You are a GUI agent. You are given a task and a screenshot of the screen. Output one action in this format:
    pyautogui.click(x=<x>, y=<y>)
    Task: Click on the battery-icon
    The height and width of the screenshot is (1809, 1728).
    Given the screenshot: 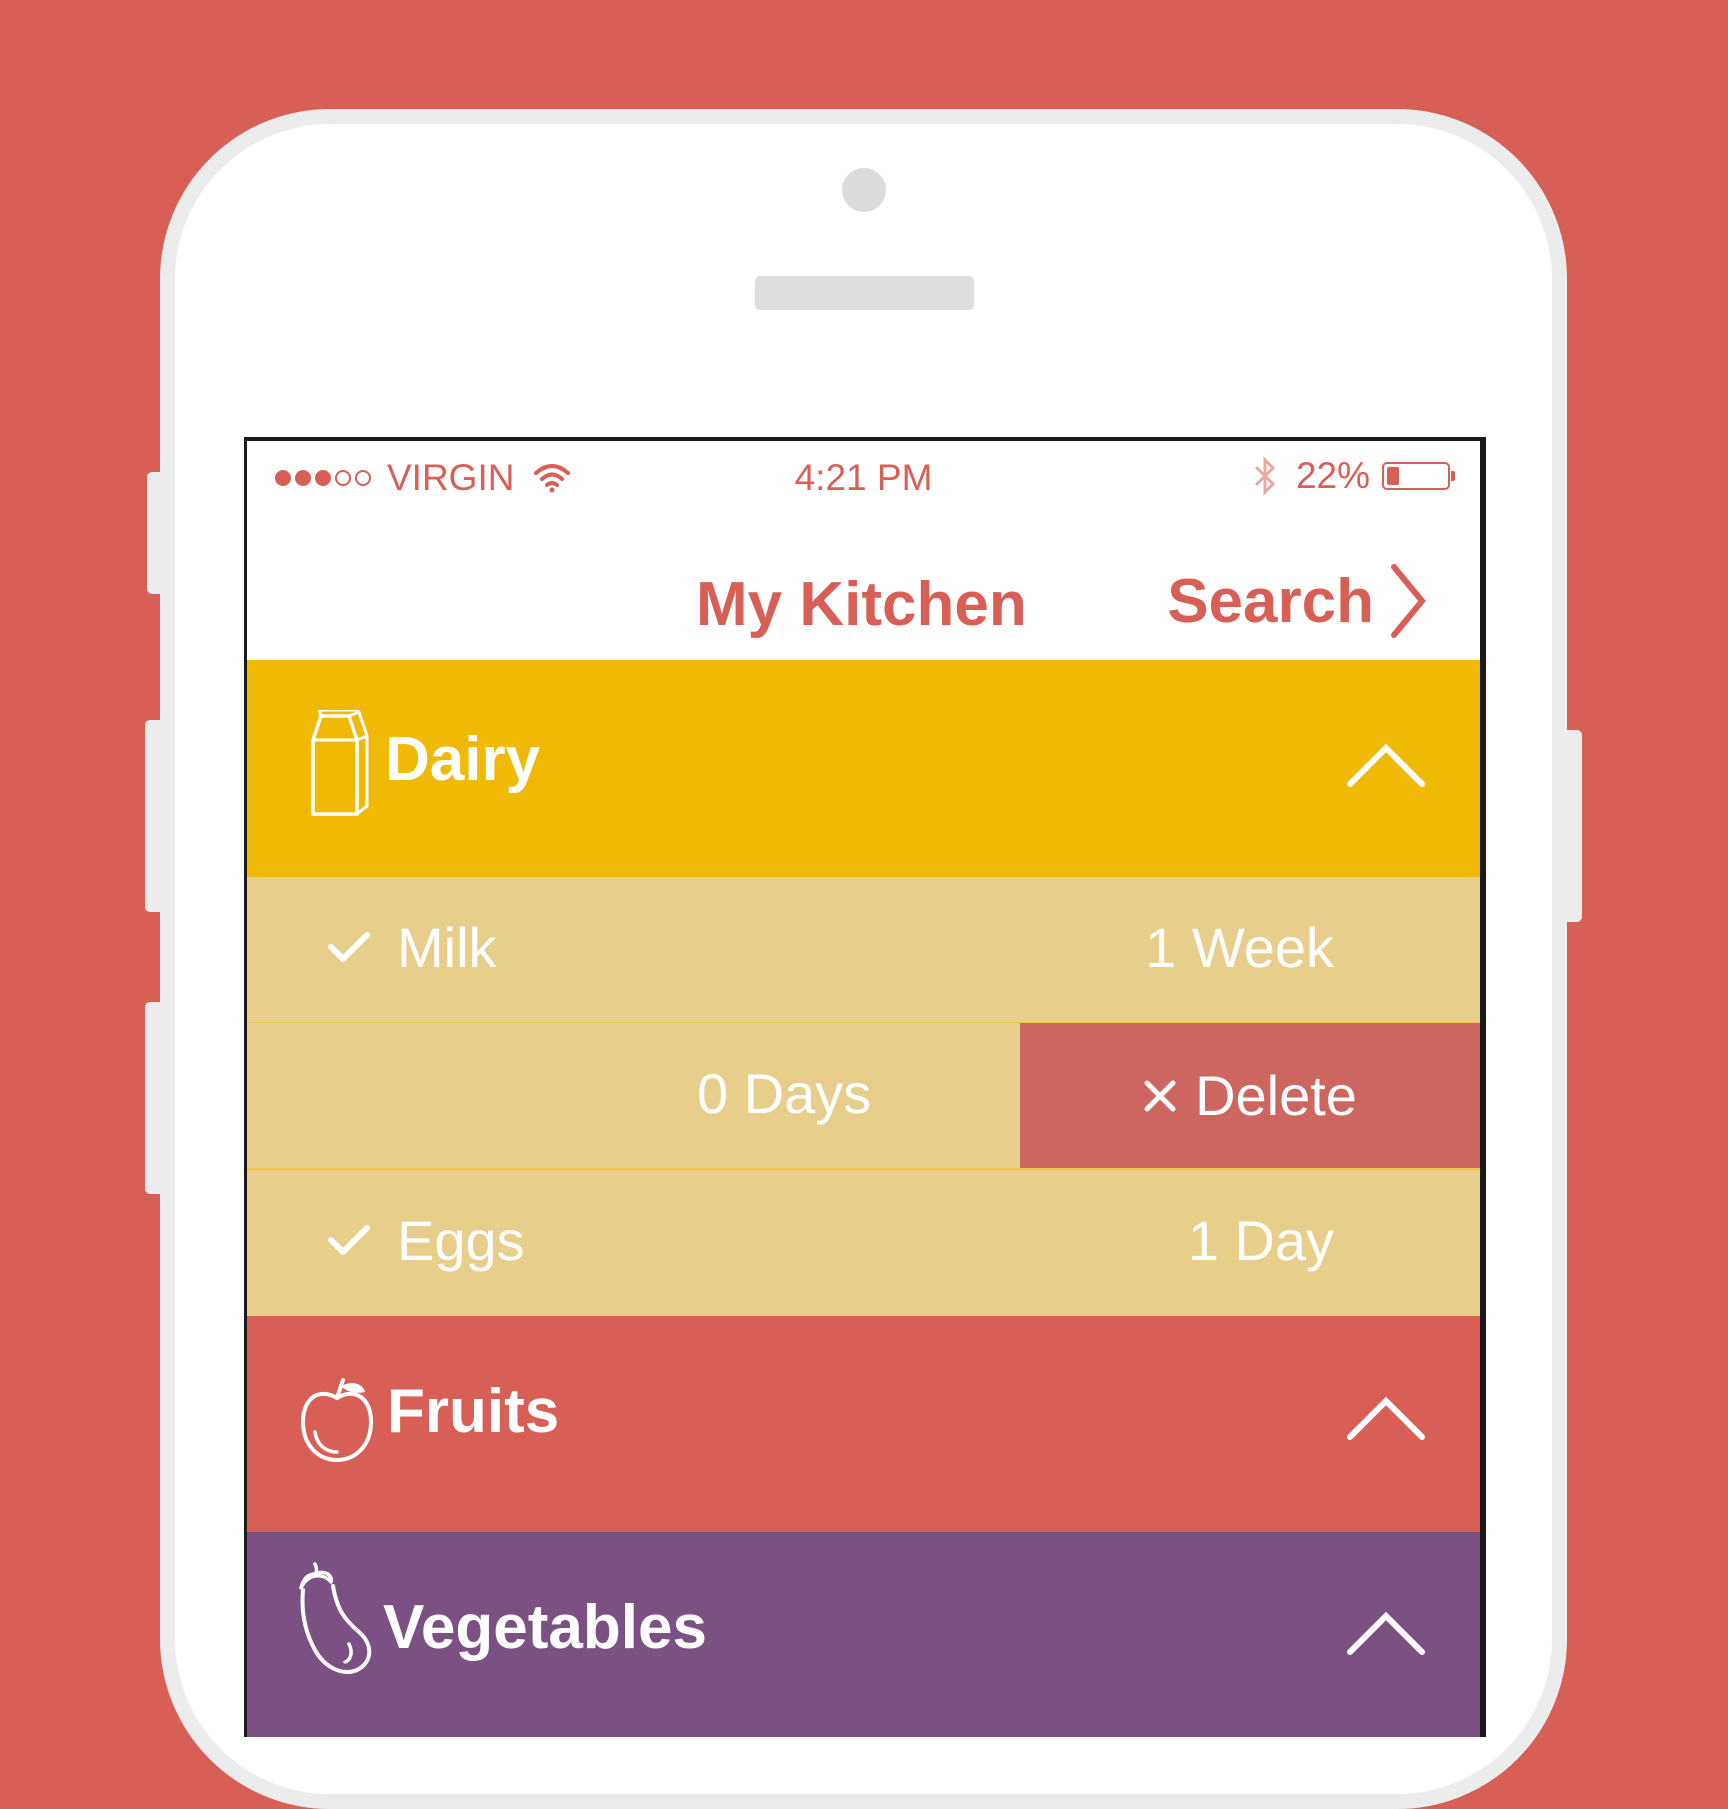 What is the action you would take?
    pyautogui.click(x=1418, y=476)
    